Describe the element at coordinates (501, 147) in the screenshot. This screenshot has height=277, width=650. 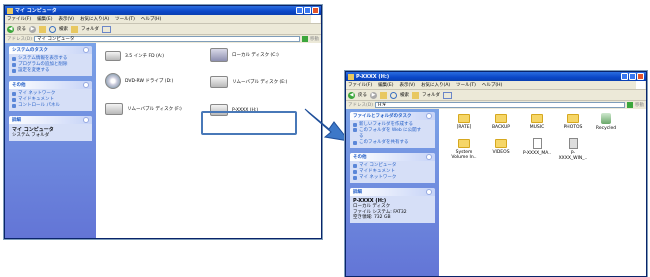
I see `folder-videos: VIDEOS` at that location.